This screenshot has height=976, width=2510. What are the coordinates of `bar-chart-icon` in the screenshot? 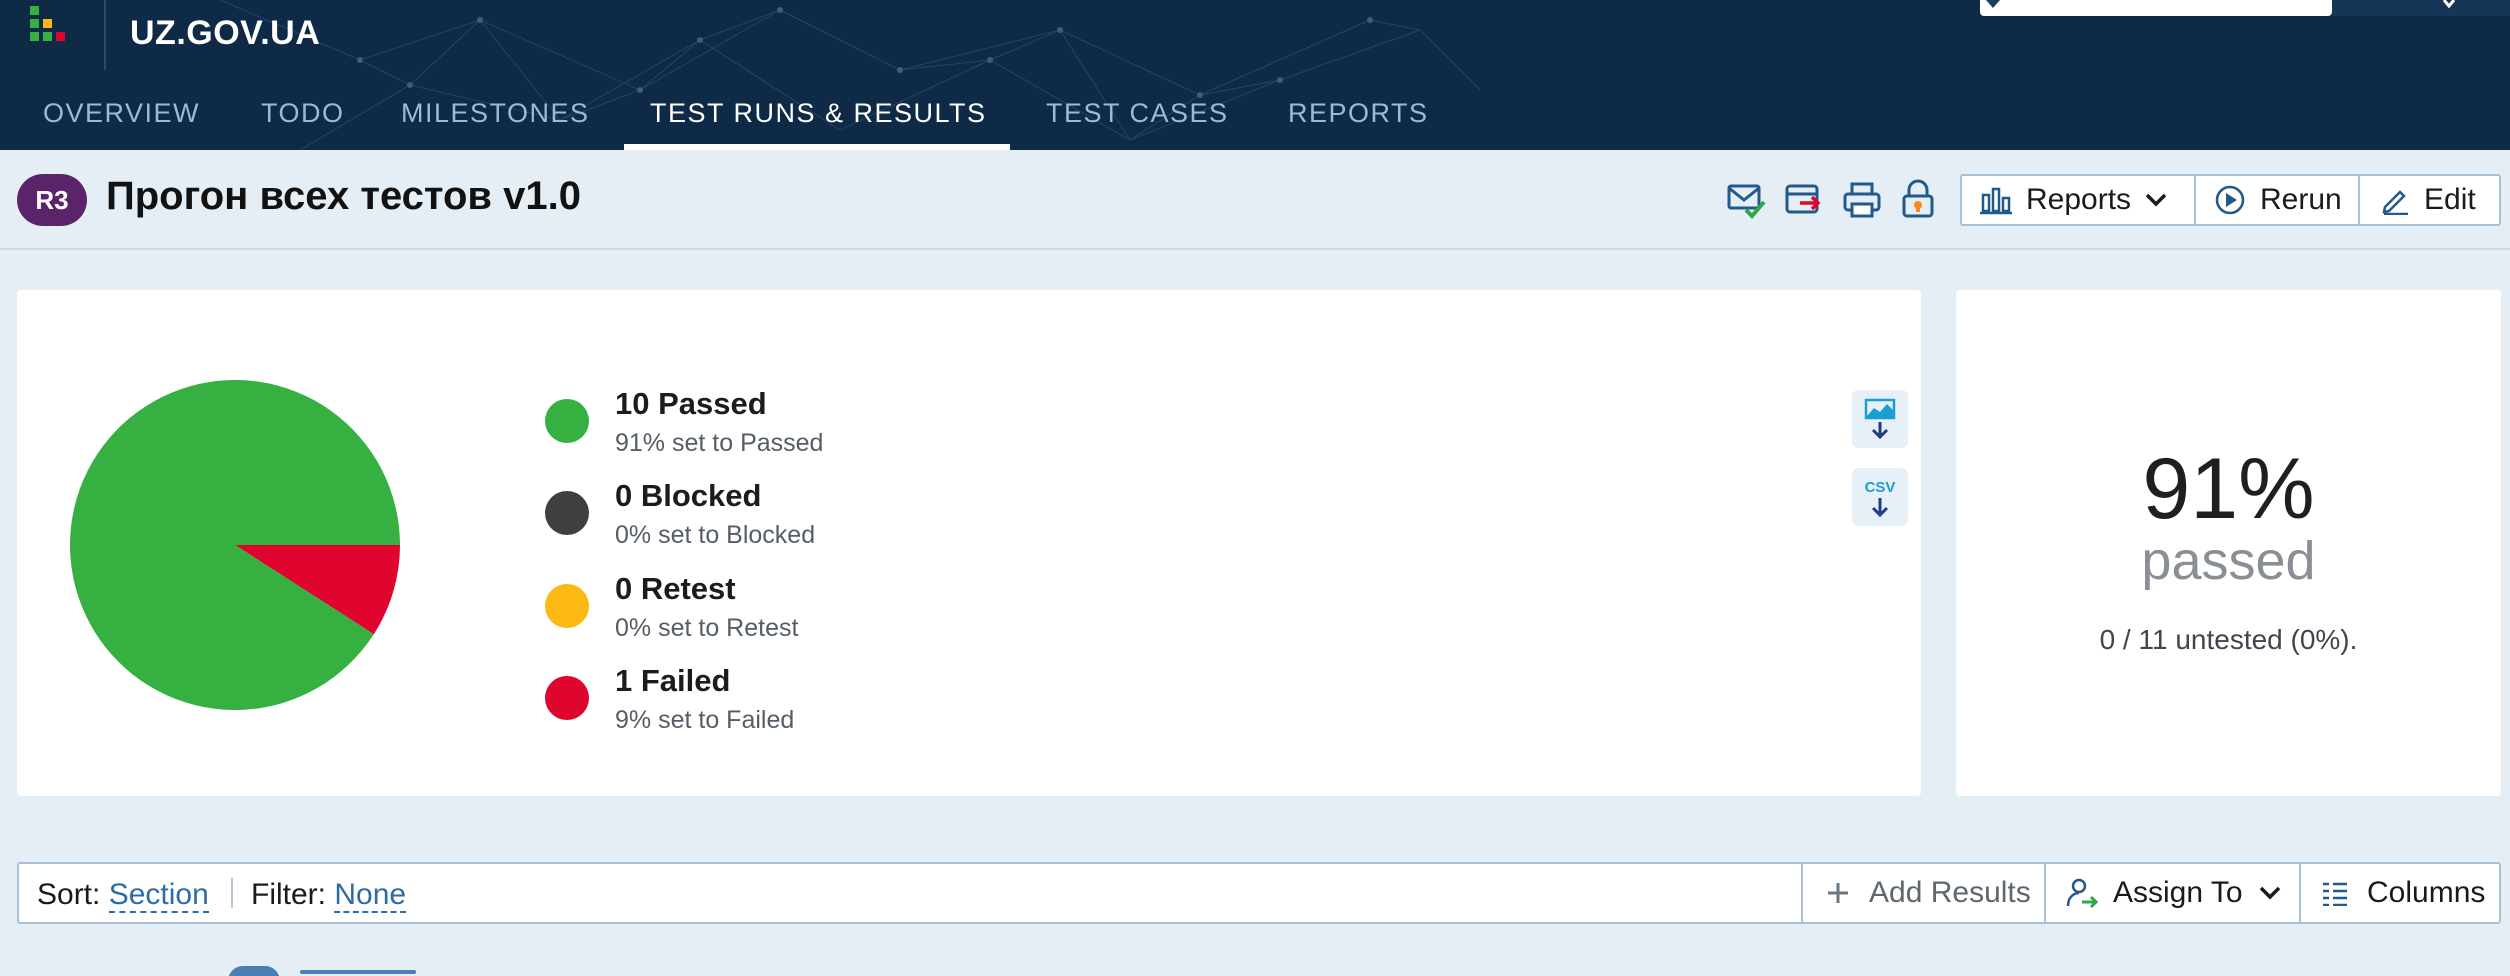 It's located at (1996, 201).